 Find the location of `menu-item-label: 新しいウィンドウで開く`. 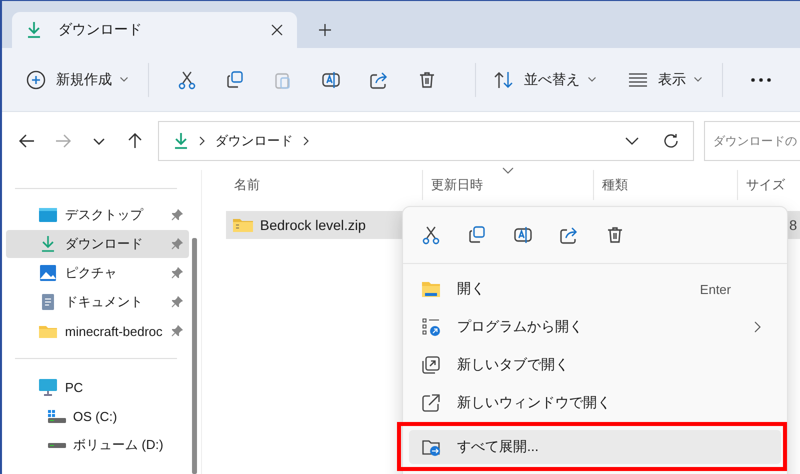

menu-item-label: 新しいウィンドウで開く is located at coordinates (534, 403).